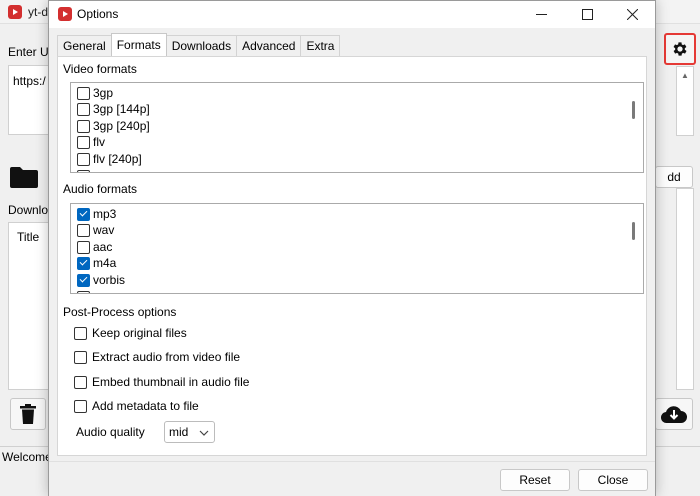 The image size is (700, 496). I want to click on close-icon, so click(632, 14).